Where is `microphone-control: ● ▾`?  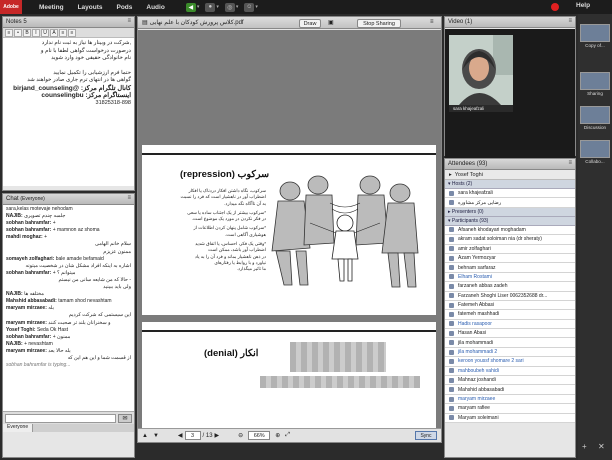 microphone-control: ● ▾ is located at coordinates (212, 7).